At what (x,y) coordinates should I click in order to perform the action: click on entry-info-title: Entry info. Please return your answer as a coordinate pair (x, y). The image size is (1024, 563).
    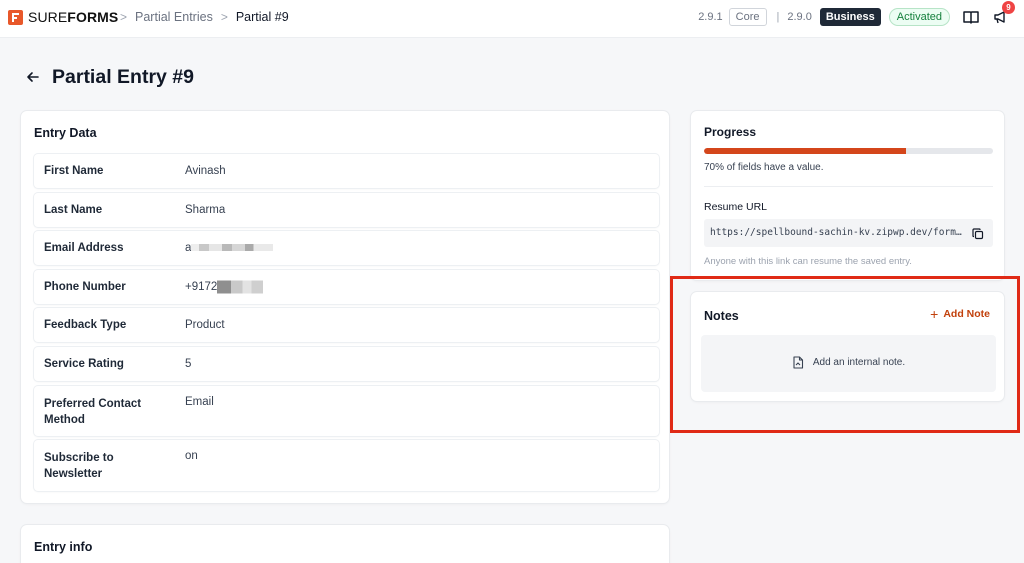
    Looking at the image, I should click on (63, 547).